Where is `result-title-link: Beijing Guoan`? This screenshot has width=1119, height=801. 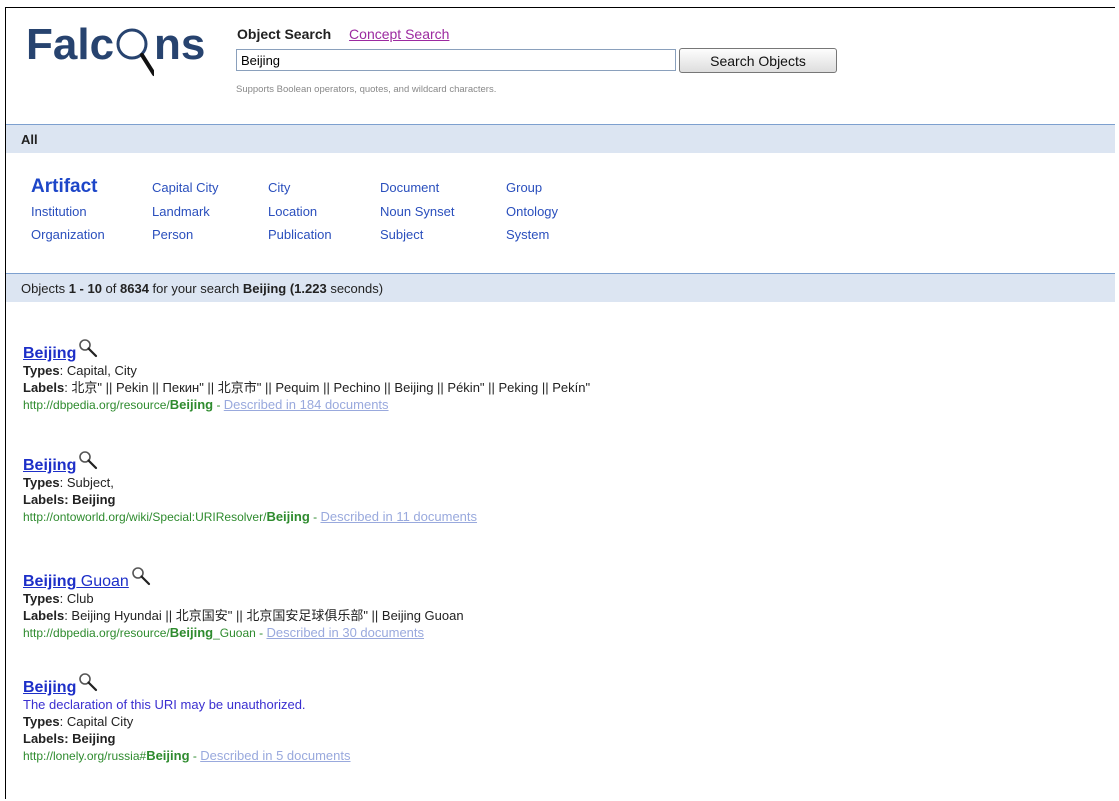
result-title-link: Beijing Guoan is located at coordinates (76, 581).